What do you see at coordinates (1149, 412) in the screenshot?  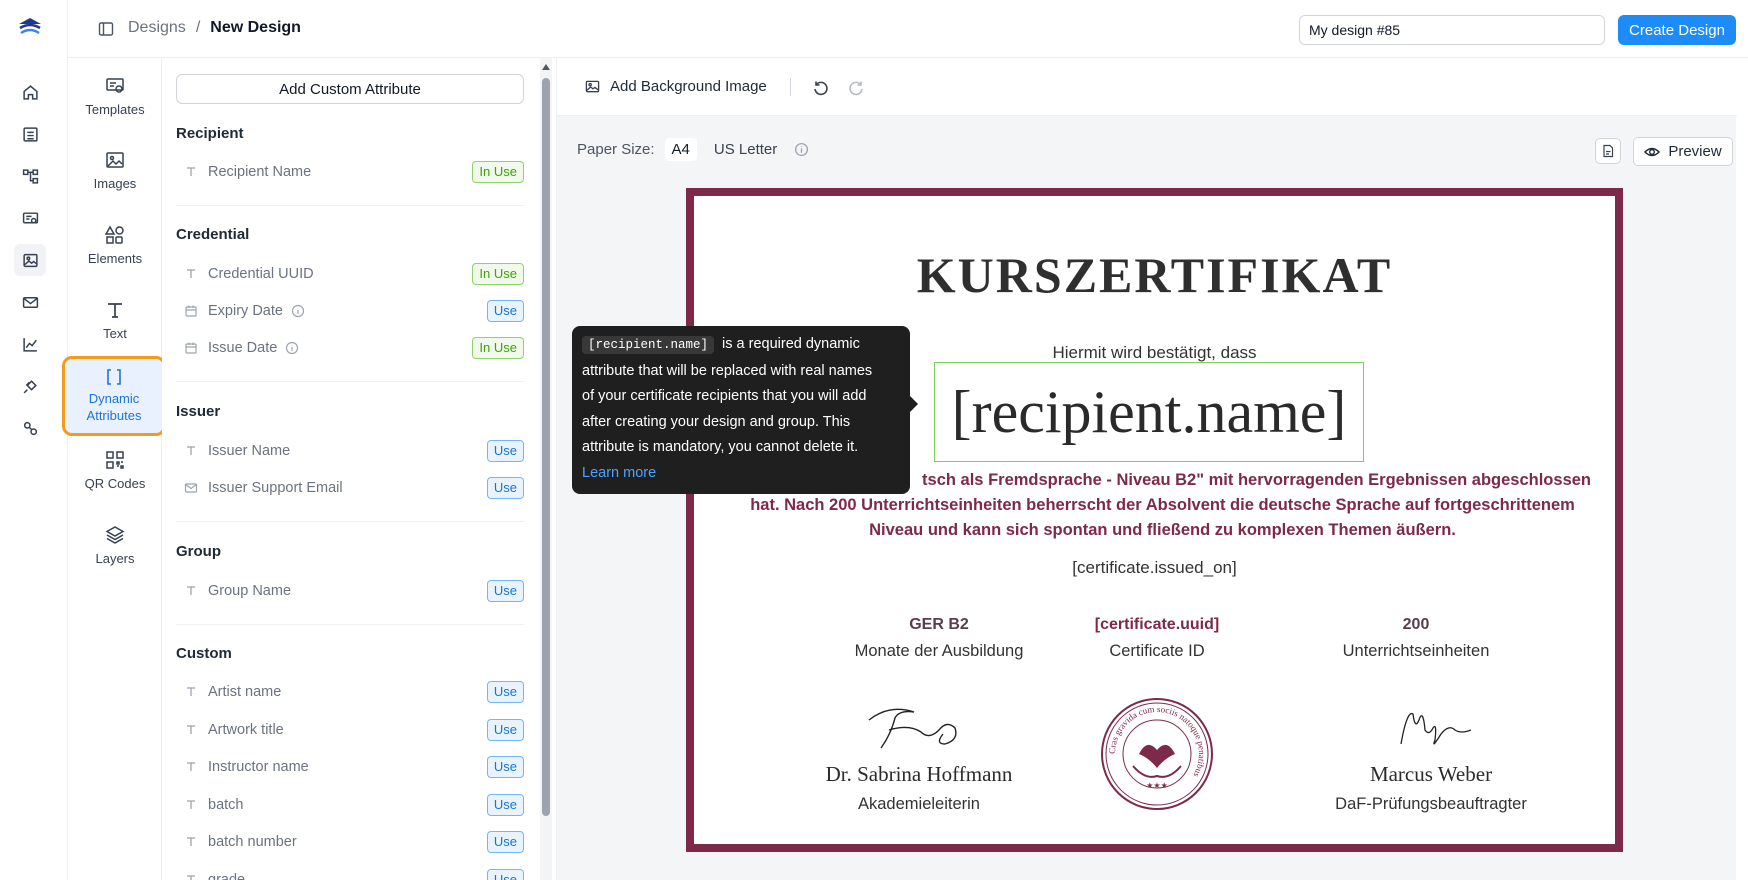 I see `recipient-name-placeholder: [recipient.name]` at bounding box center [1149, 412].